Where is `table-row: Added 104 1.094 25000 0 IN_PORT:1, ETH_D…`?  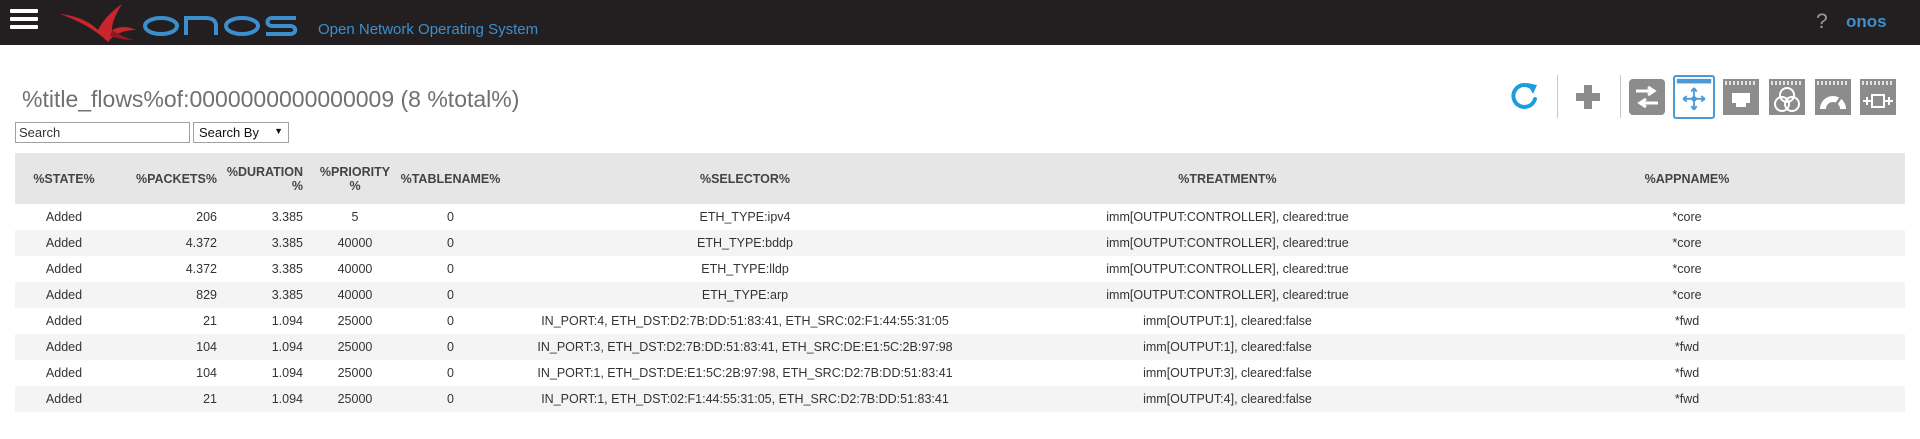 table-row: Added 104 1.094 25000 0 IN_PORT:1, ETH_D… is located at coordinates (960, 373).